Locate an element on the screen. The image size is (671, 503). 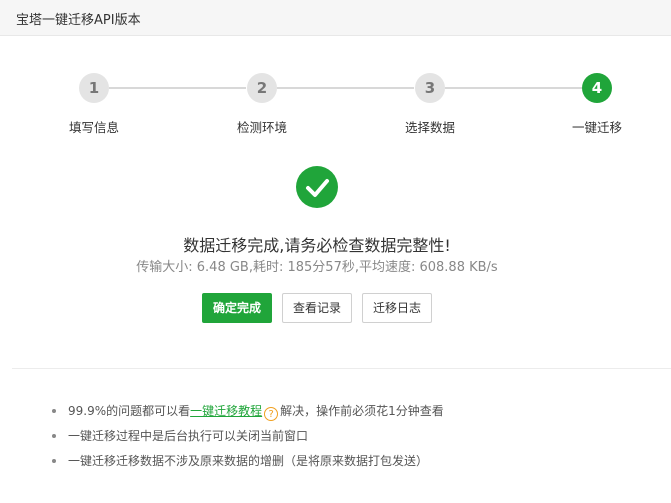
view-records-button: 查看记录 is located at coordinates (317, 308).